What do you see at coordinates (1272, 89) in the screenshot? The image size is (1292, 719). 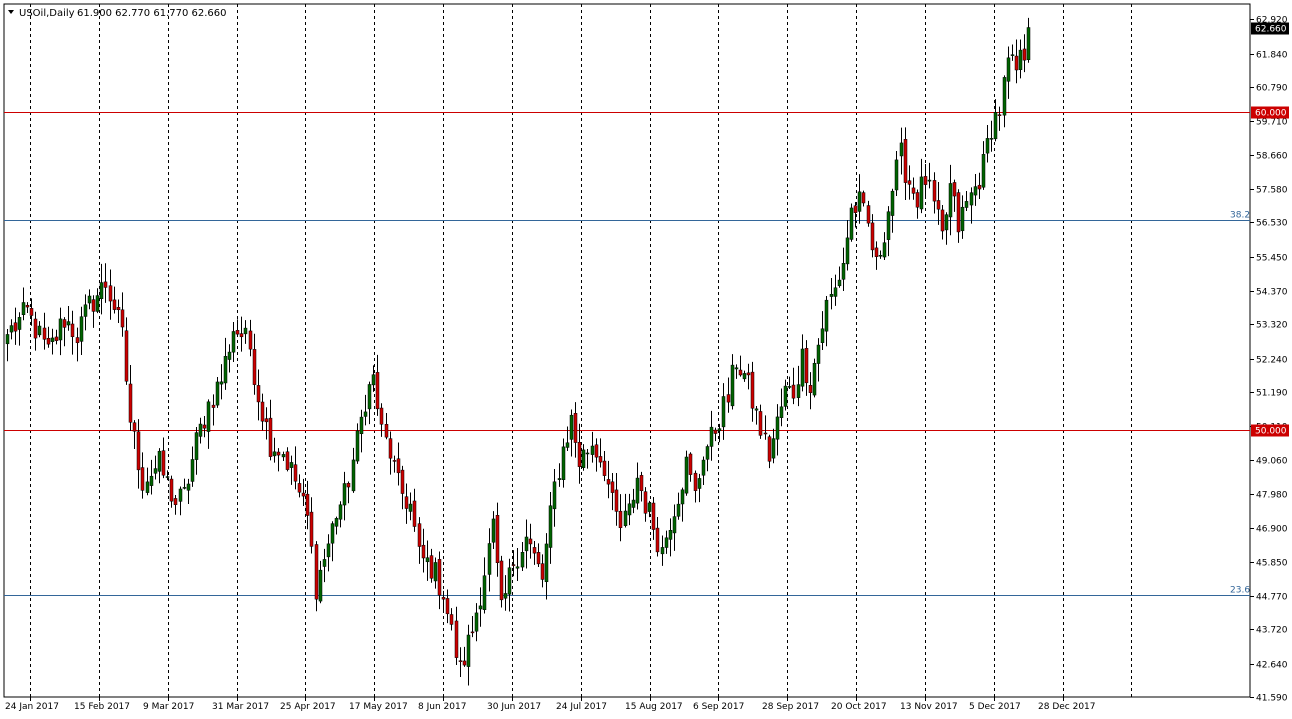 I see `y-tick-label: 60.790` at bounding box center [1272, 89].